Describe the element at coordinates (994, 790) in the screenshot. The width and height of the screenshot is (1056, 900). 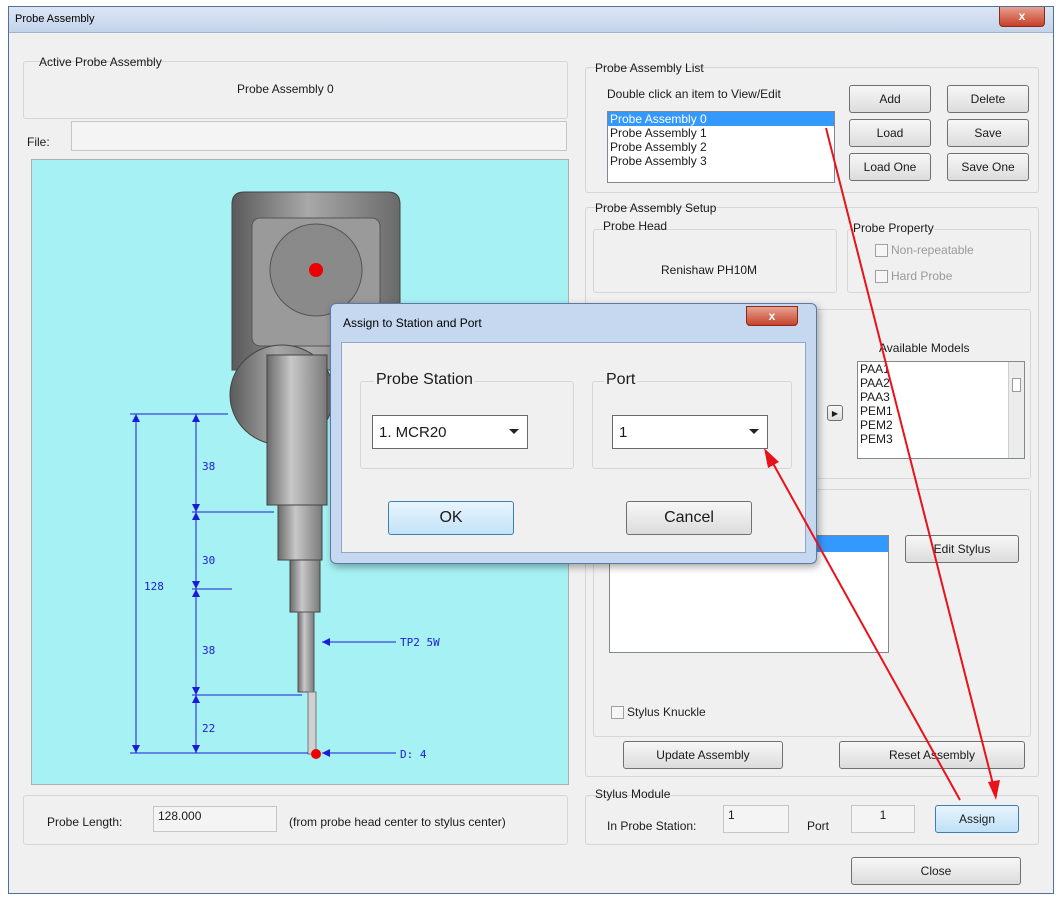
I see `arrow-head-assign` at that location.